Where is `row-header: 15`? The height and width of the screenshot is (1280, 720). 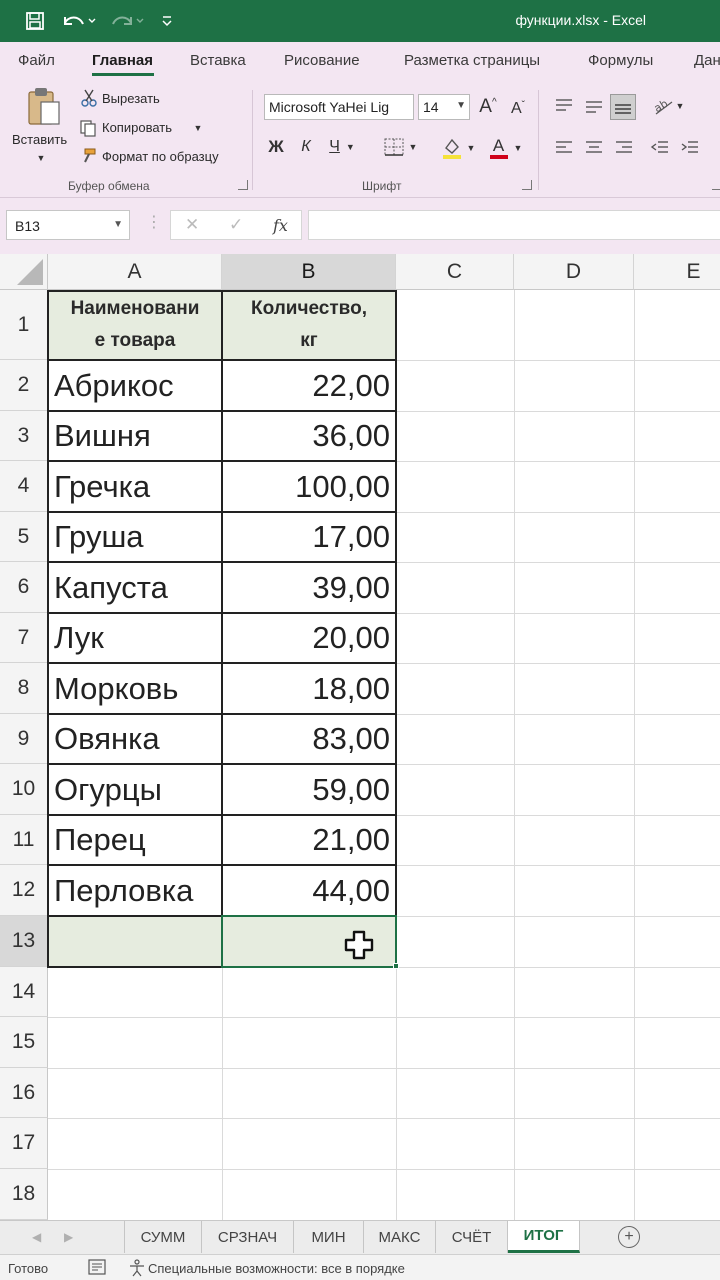 row-header: 15 is located at coordinates (24, 1042).